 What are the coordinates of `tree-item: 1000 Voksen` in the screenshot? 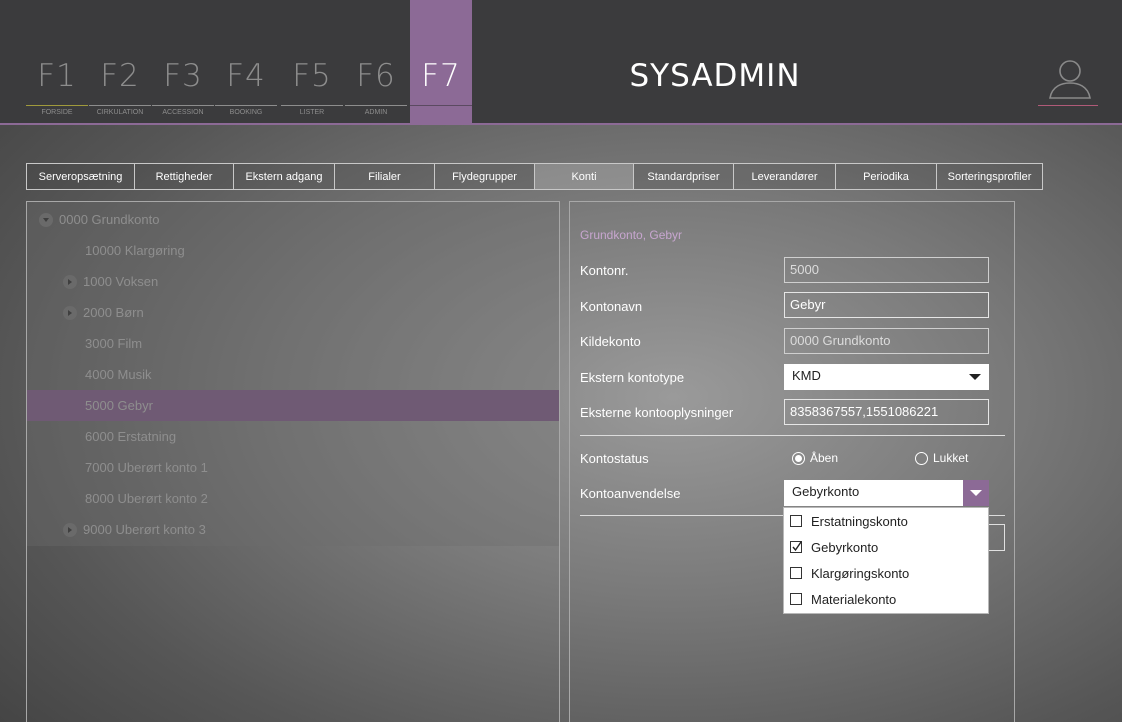 It's located at (293, 281).